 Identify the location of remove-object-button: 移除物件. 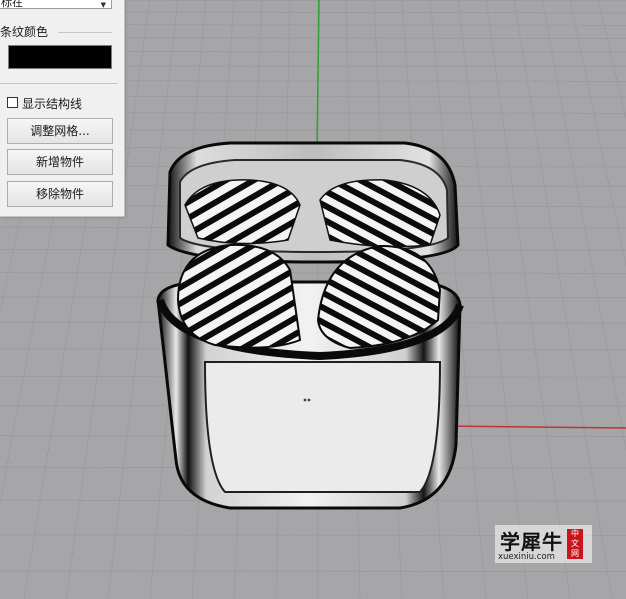
(60, 194).